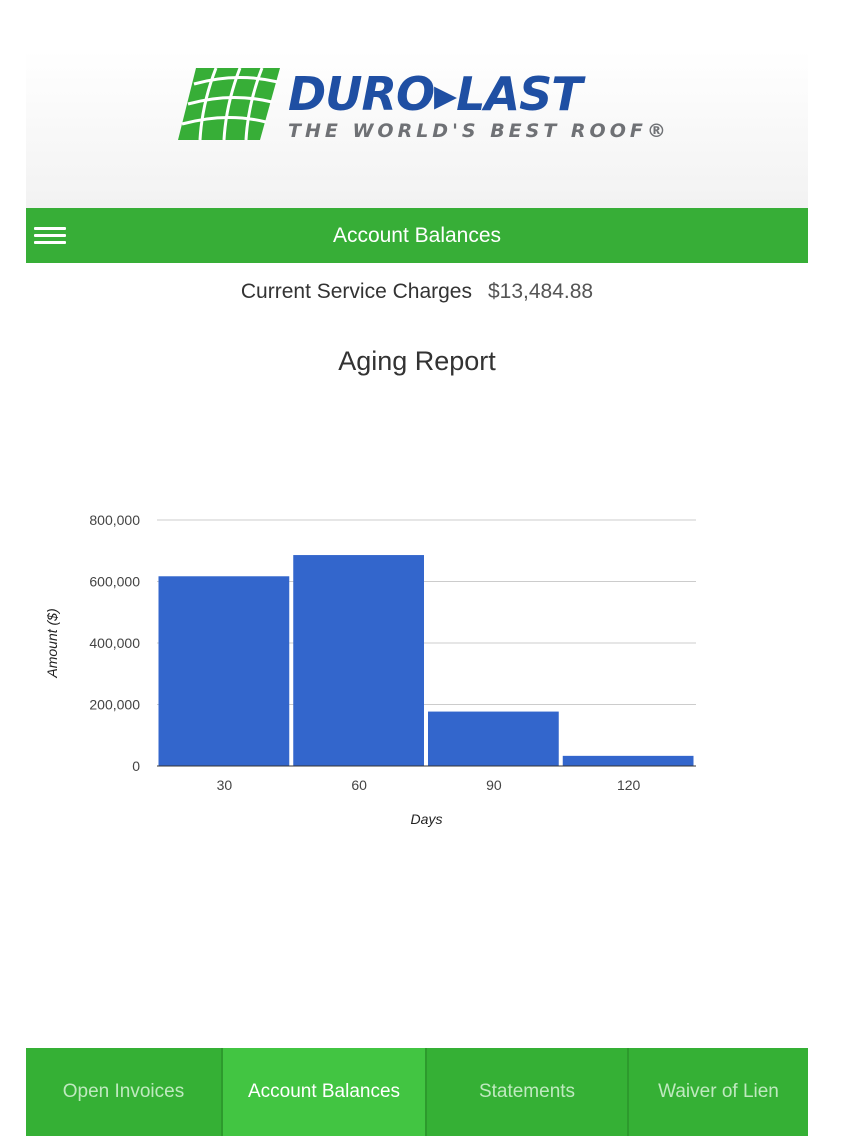  Describe the element at coordinates (479, 131) in the screenshot. I see `logo-tagline: THE WORLD'S BEST ROOF®` at that location.